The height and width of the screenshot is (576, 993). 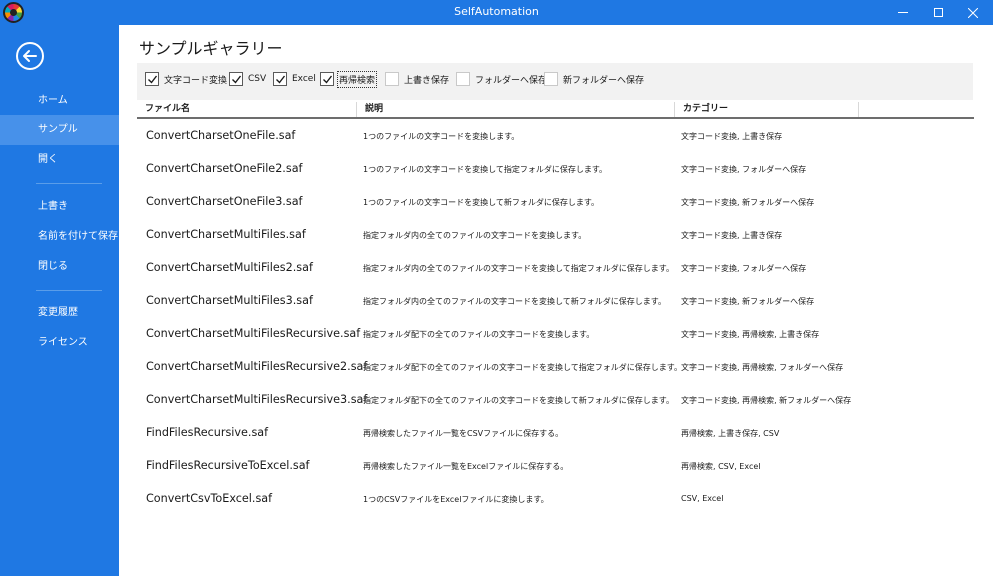 I want to click on table-header: ファイル名 説明 カテゴリー, so click(x=555, y=110).